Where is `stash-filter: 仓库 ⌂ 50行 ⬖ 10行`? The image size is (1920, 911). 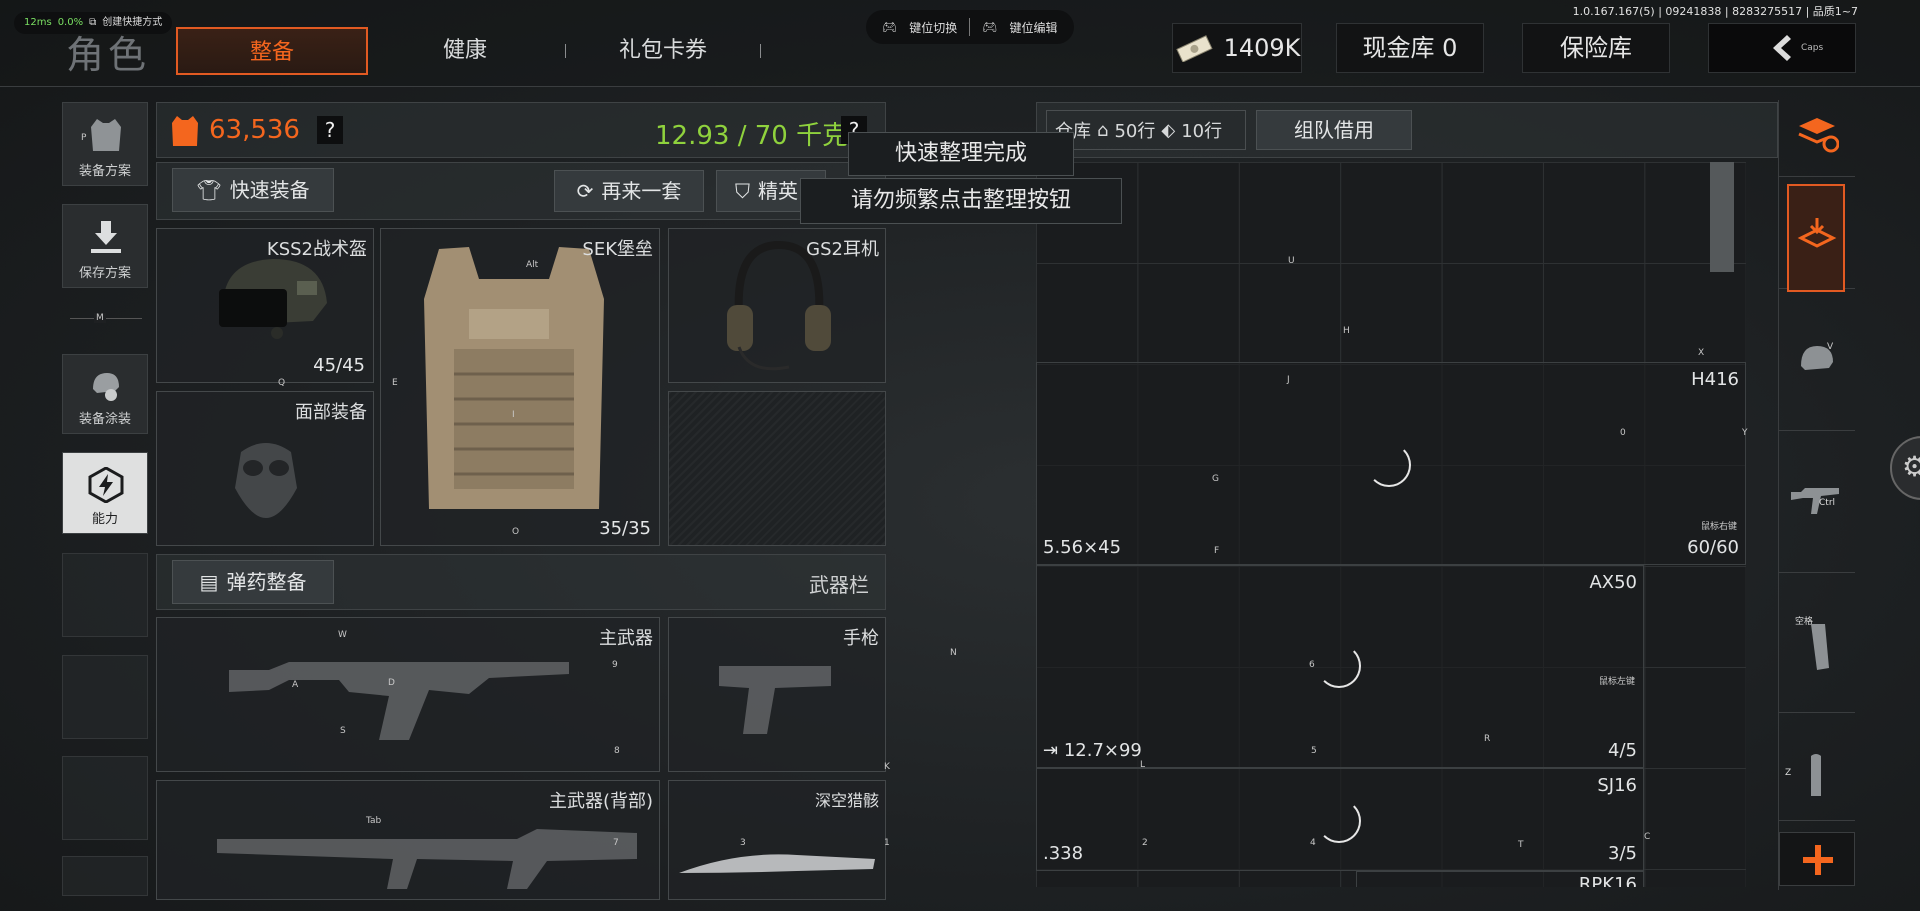 stash-filter: 仓库 ⌂ 50行 ⬖ 10行 is located at coordinates (1146, 130).